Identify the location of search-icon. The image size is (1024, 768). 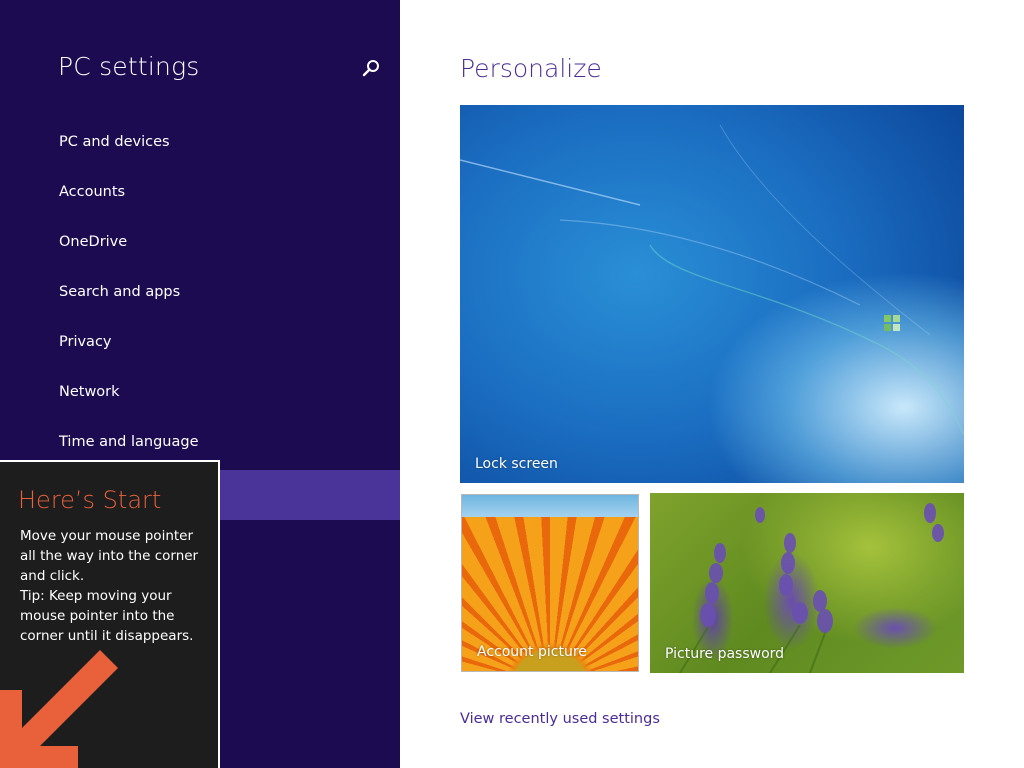
(371, 69).